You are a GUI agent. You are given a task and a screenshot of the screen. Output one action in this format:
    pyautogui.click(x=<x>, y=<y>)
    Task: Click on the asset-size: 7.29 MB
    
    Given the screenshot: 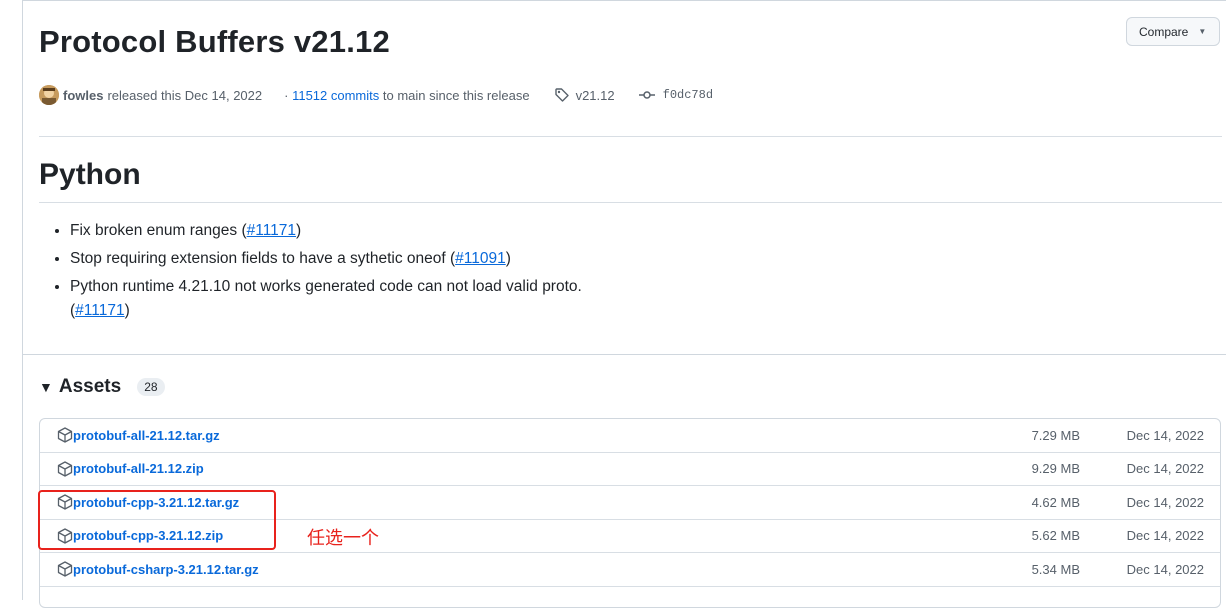 What is the action you would take?
    pyautogui.click(x=1055, y=435)
    